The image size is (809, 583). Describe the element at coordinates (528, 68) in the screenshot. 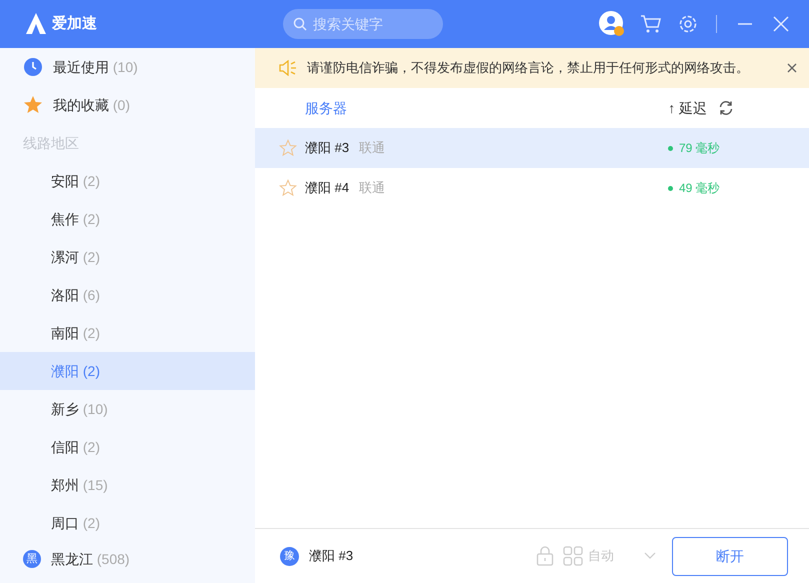

I see `notice-text: 请谨防电信诈骗，不得发布虚假的网络言论，禁止用于任何形式的网络攻击。` at that location.